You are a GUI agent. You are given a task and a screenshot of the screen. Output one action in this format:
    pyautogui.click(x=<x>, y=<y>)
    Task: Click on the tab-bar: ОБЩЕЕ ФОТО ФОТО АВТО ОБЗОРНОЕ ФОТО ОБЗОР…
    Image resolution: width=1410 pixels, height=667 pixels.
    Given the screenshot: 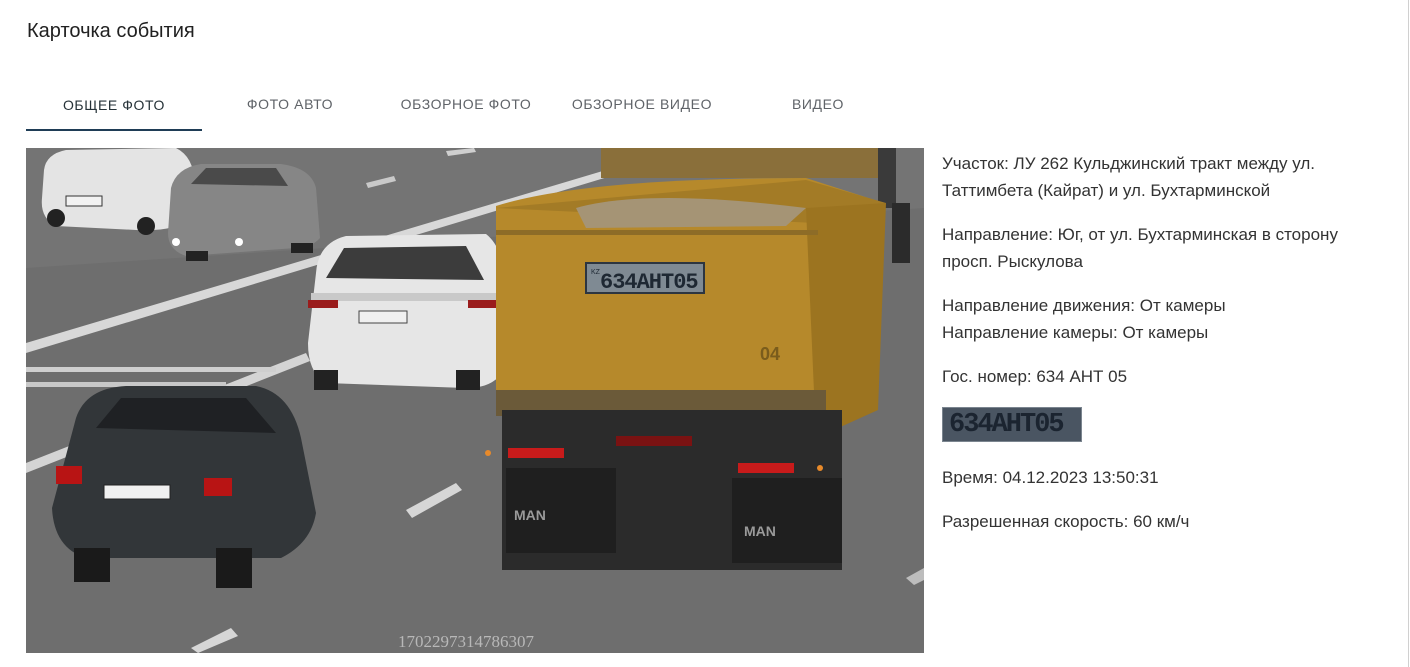 What is the action you would take?
    pyautogui.click(x=466, y=106)
    